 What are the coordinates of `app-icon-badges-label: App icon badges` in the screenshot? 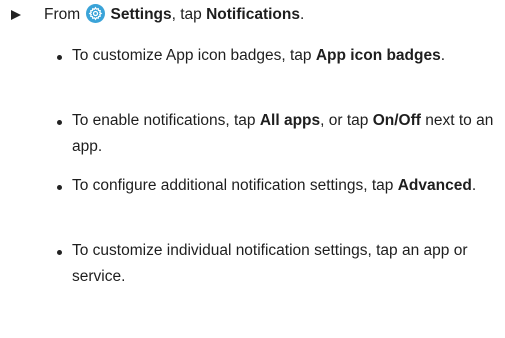 It's located at (378, 55).